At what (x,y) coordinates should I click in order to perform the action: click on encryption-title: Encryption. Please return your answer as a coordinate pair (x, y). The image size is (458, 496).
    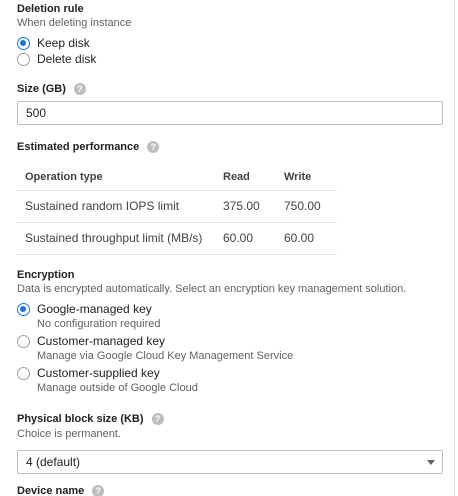
    Looking at the image, I should click on (46, 275).